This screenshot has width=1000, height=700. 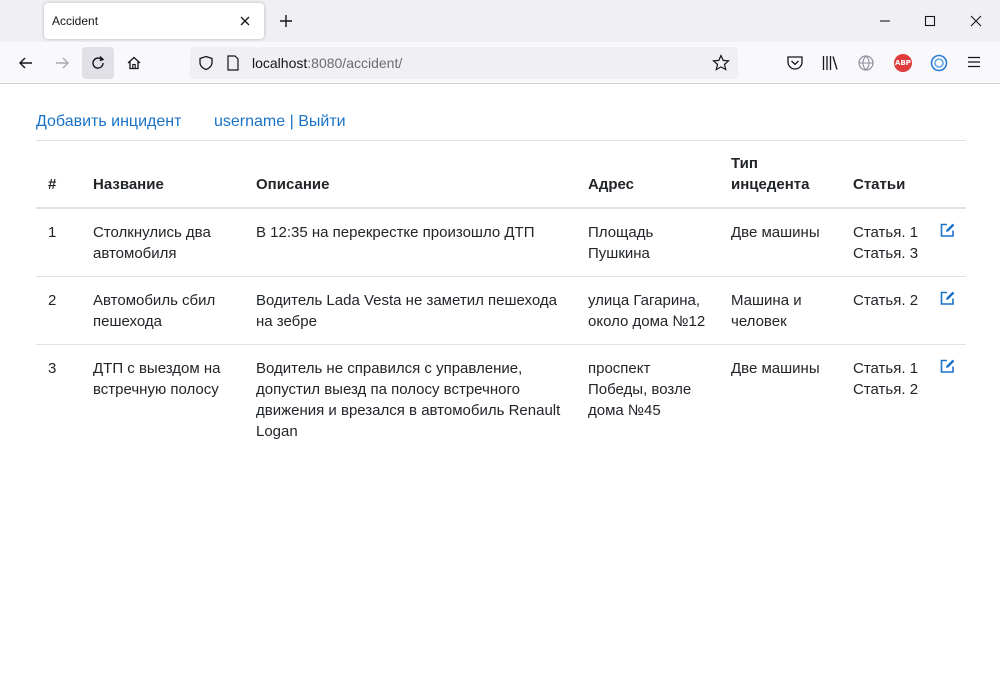 I want to click on back-icon, so click(x=26, y=63).